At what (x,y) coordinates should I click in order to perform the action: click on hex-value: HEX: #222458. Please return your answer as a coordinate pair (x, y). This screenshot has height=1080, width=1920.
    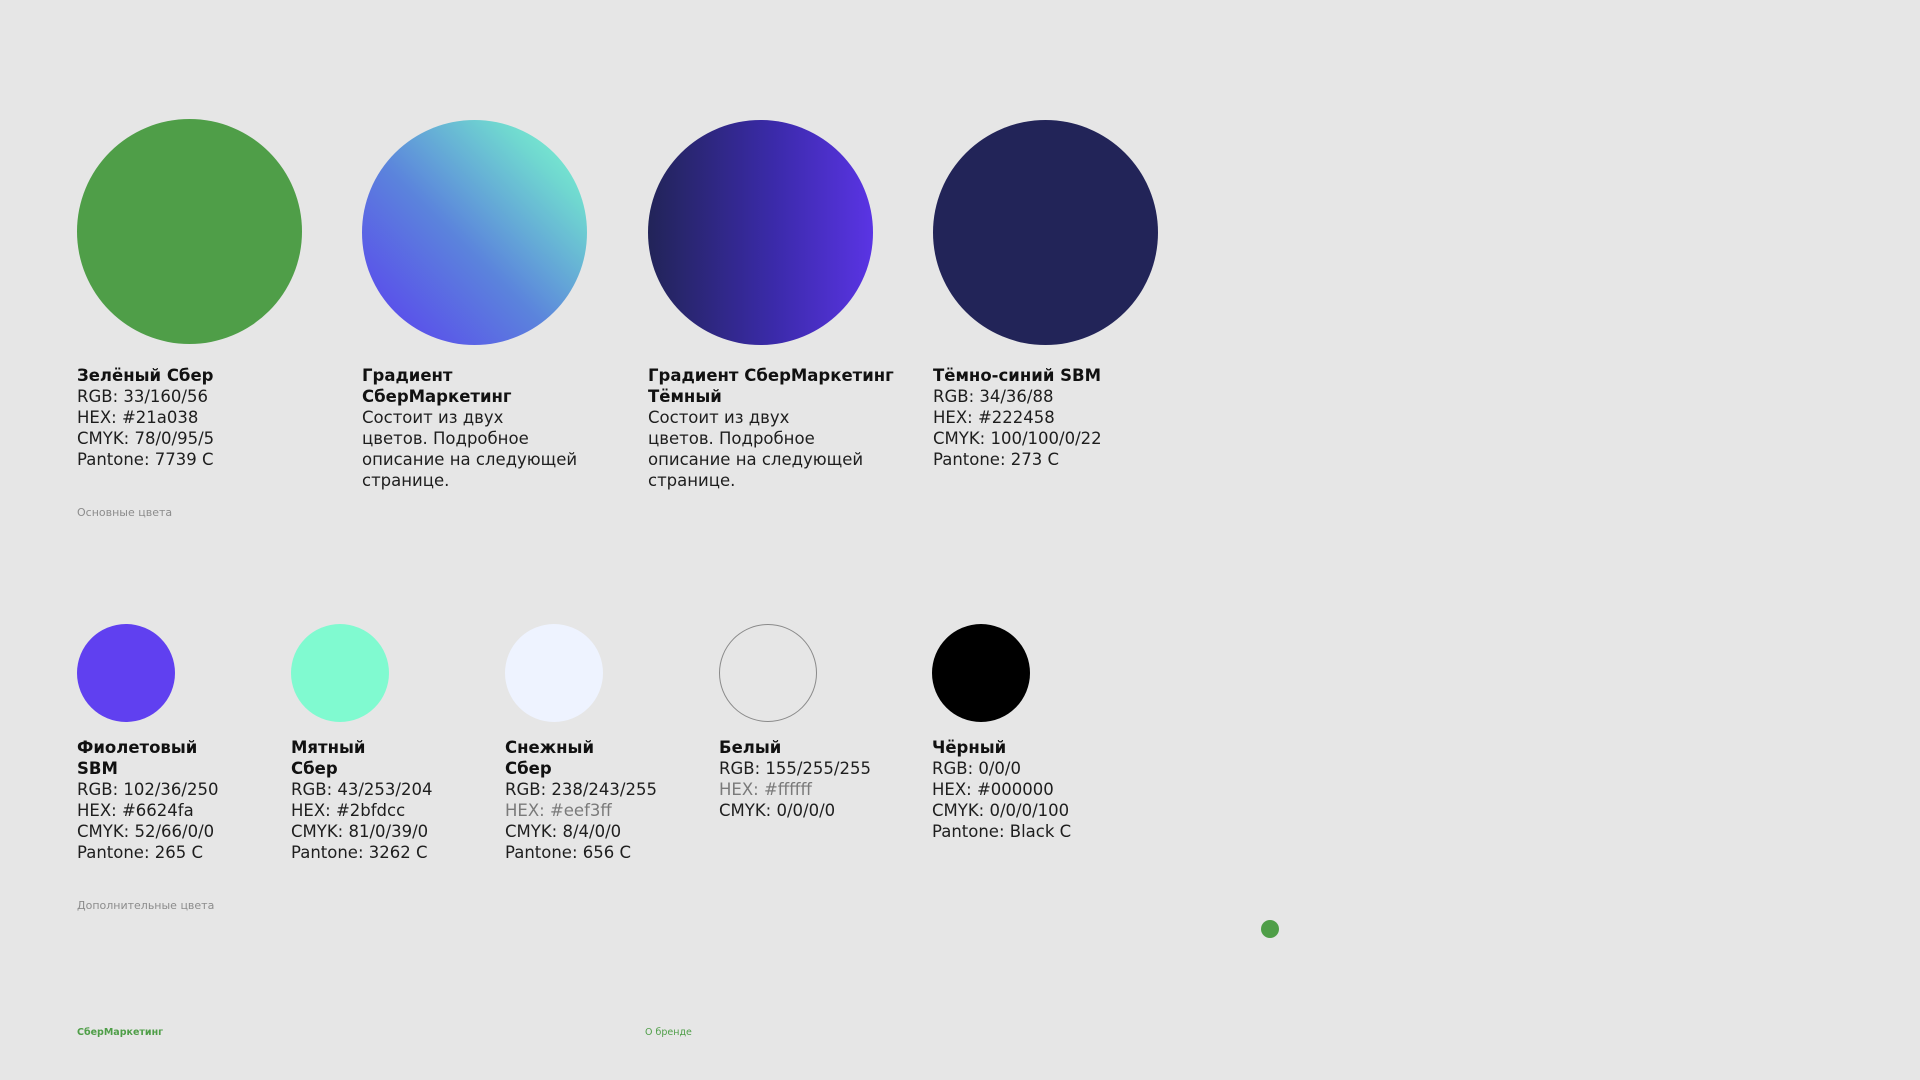
    Looking at the image, I should click on (994, 417).